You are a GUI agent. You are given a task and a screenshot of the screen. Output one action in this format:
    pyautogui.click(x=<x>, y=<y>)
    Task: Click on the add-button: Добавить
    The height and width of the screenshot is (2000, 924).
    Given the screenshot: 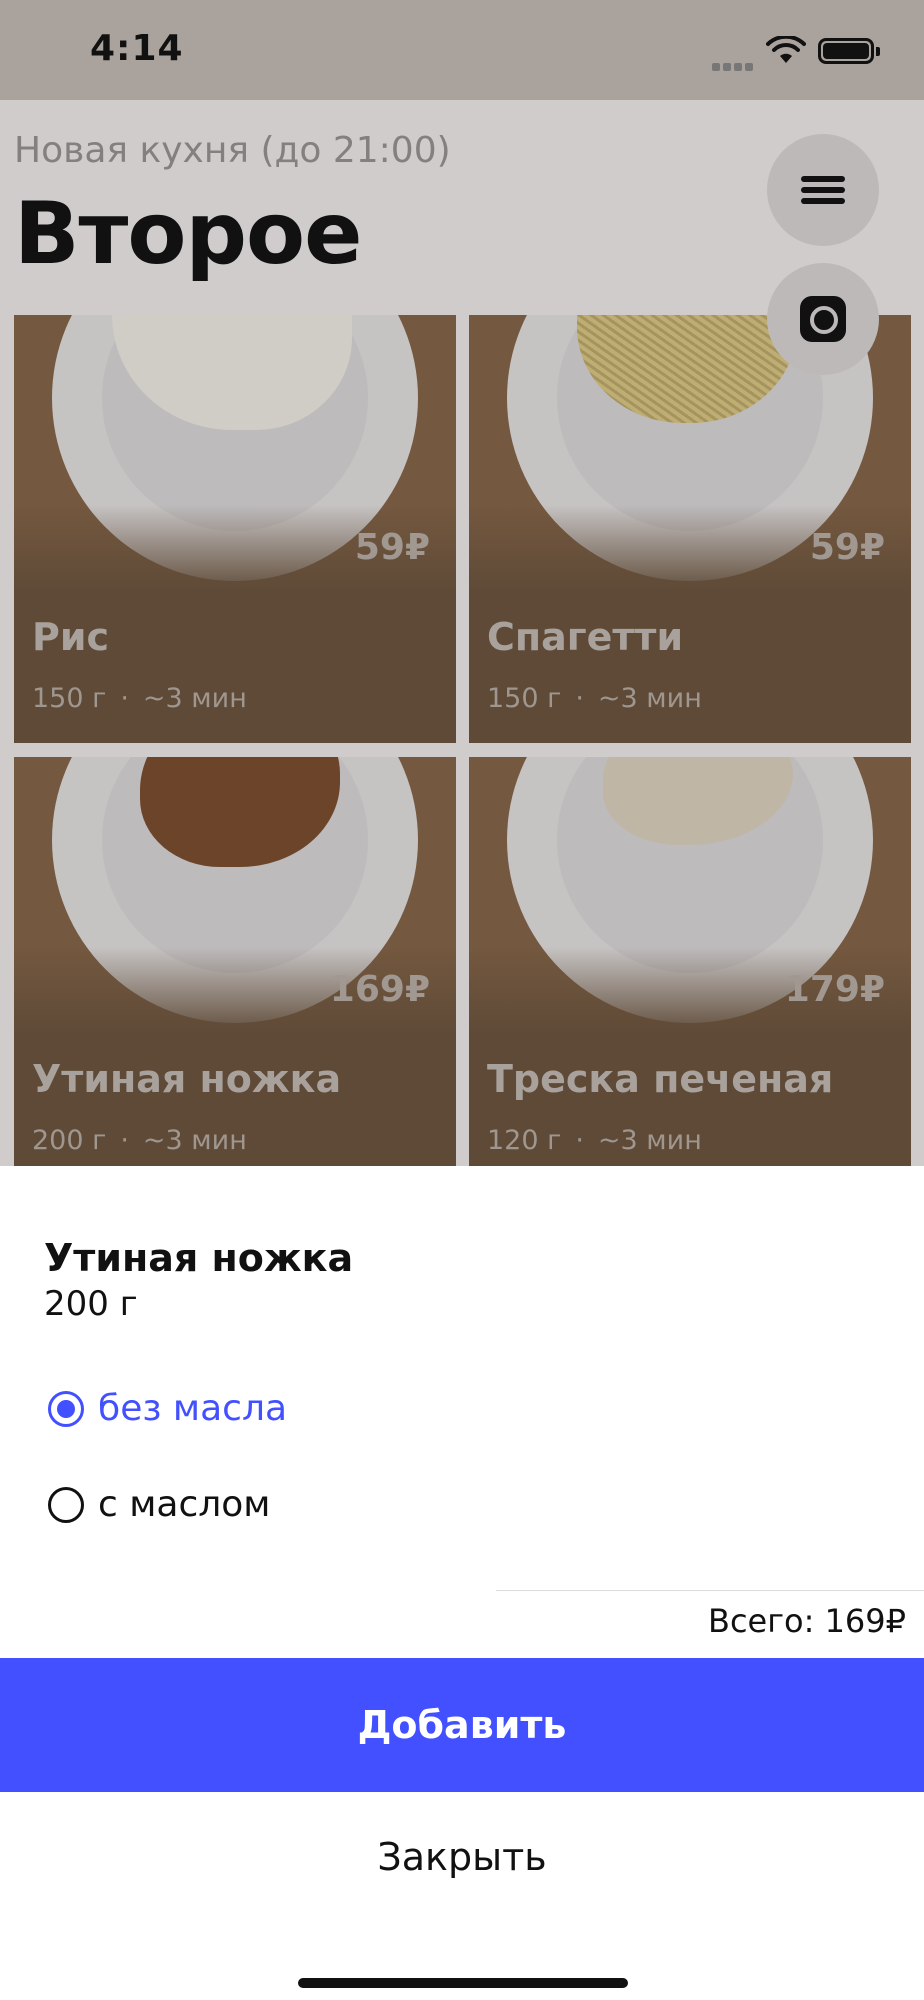 What is the action you would take?
    pyautogui.click(x=462, y=1725)
    